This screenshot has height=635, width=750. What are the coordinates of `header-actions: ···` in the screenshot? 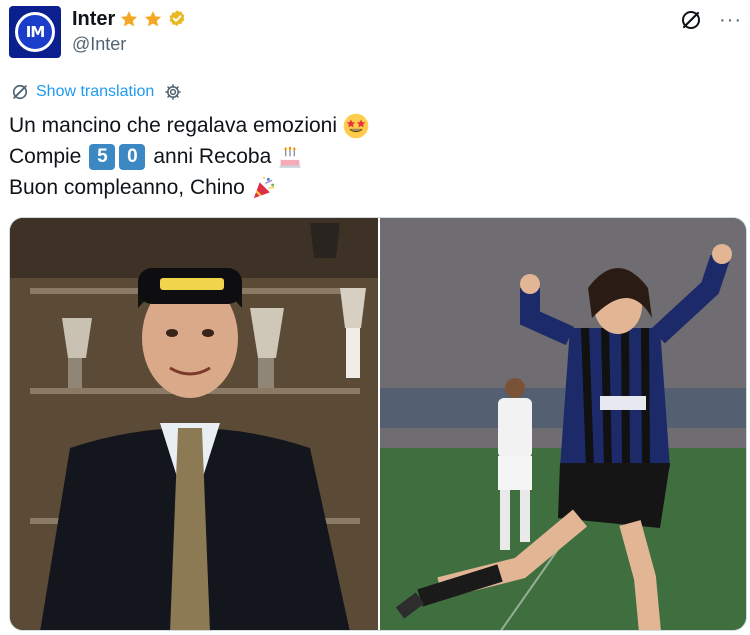 It's located at (710, 20).